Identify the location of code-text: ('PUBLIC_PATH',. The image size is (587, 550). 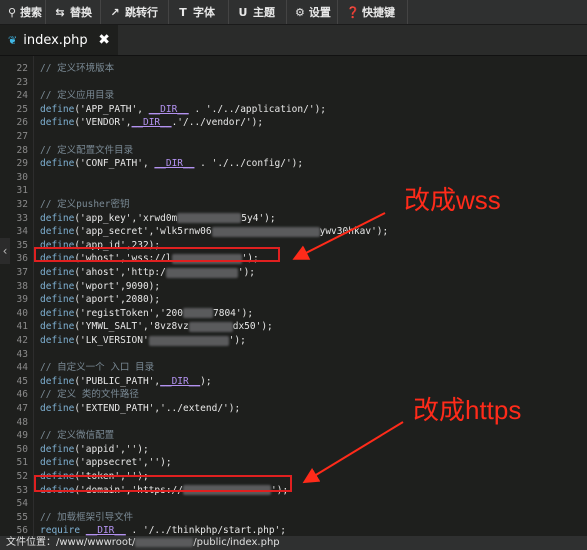
(117, 381).